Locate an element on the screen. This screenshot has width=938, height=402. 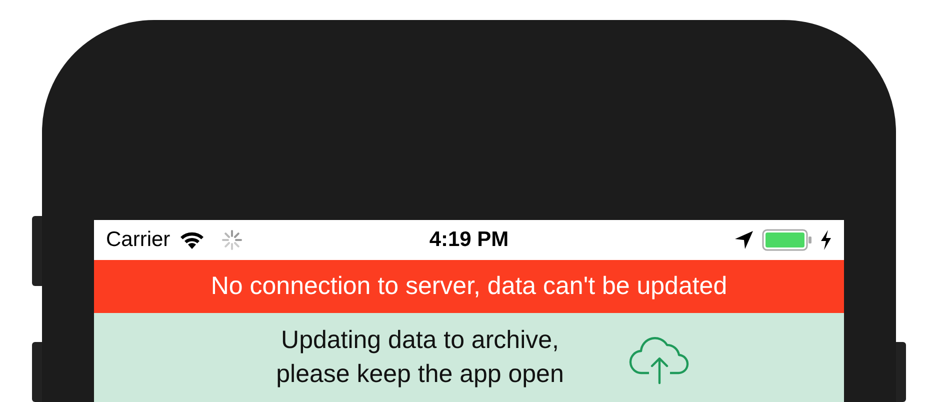
carrier-label: Carrier is located at coordinates (138, 240).